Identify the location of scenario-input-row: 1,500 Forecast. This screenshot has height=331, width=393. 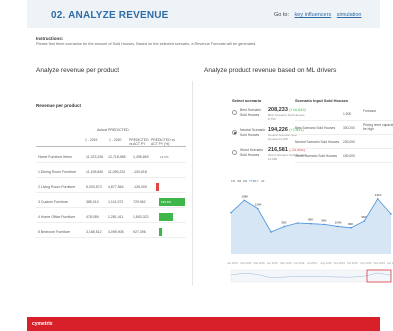
(344, 114).